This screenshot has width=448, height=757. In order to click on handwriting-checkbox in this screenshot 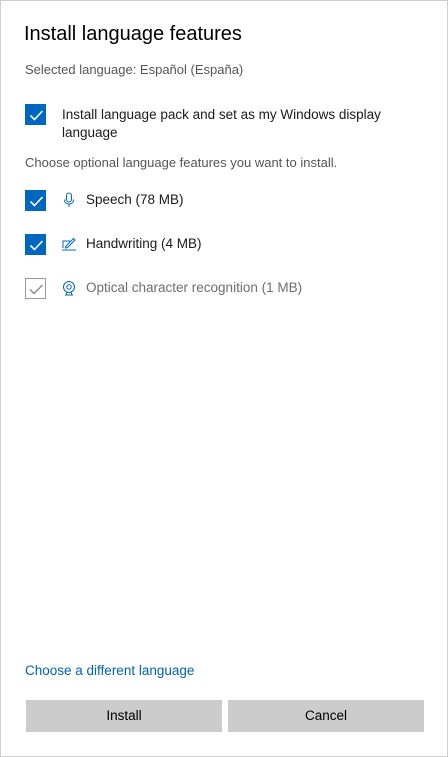, I will do `click(35, 244)`.